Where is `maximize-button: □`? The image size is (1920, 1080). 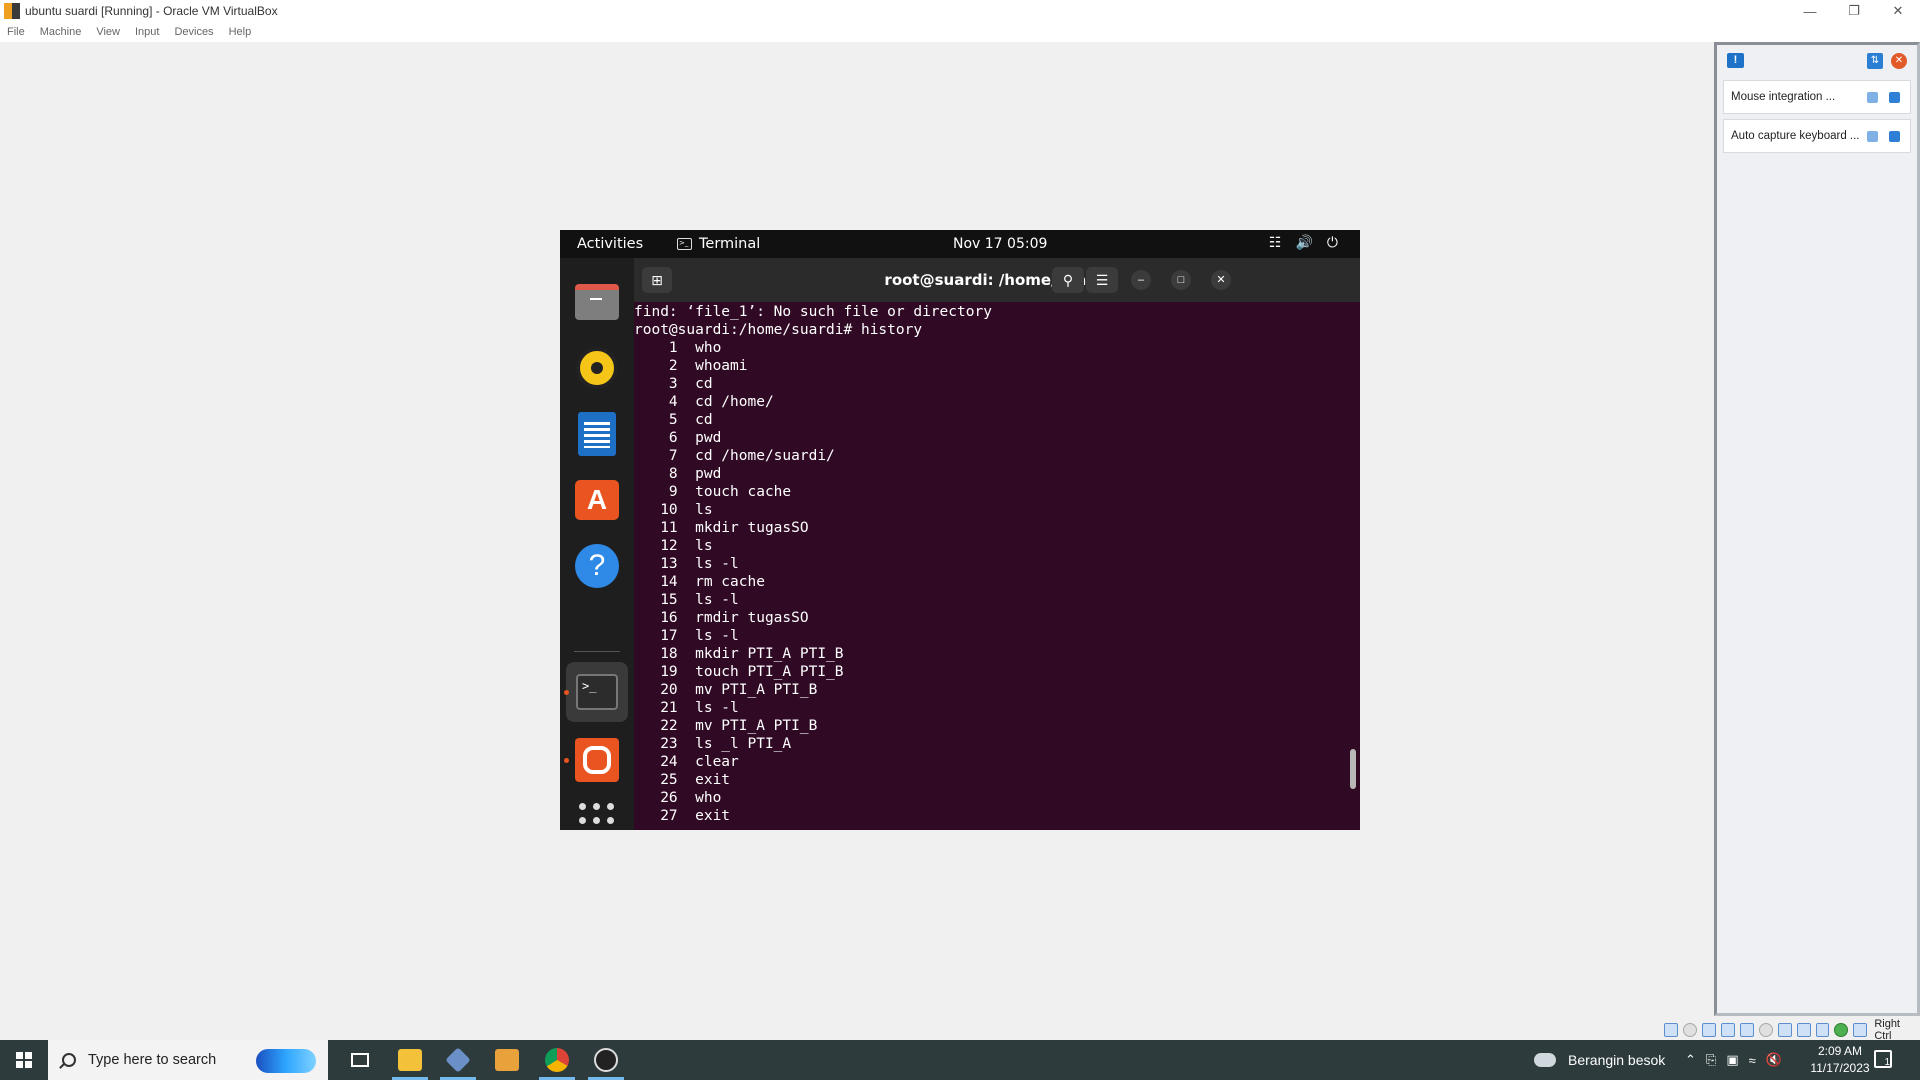 maximize-button: □ is located at coordinates (1181, 280).